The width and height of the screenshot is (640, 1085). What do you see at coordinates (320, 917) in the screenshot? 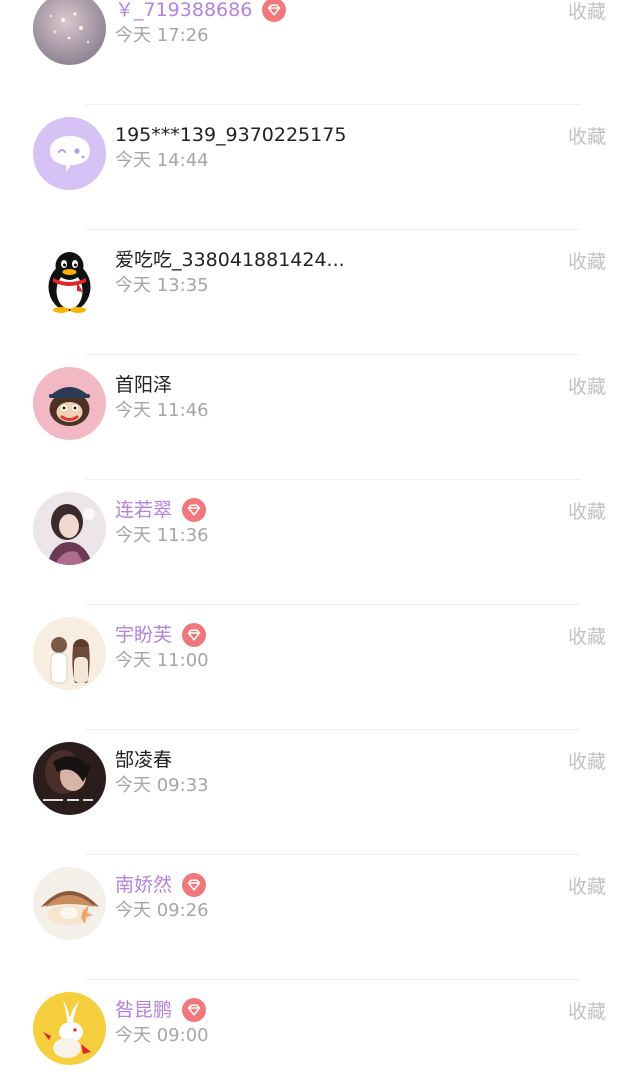
I see `list-item: 南娇然 今天 09:26 收藏` at bounding box center [320, 917].